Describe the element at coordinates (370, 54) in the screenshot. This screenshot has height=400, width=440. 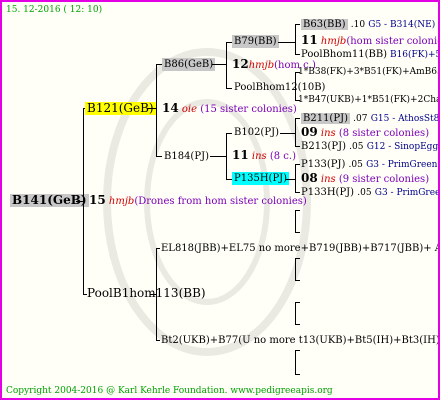
I see `g4-row-2: PoolBhom11(BB) B16(FK)+5` at that location.